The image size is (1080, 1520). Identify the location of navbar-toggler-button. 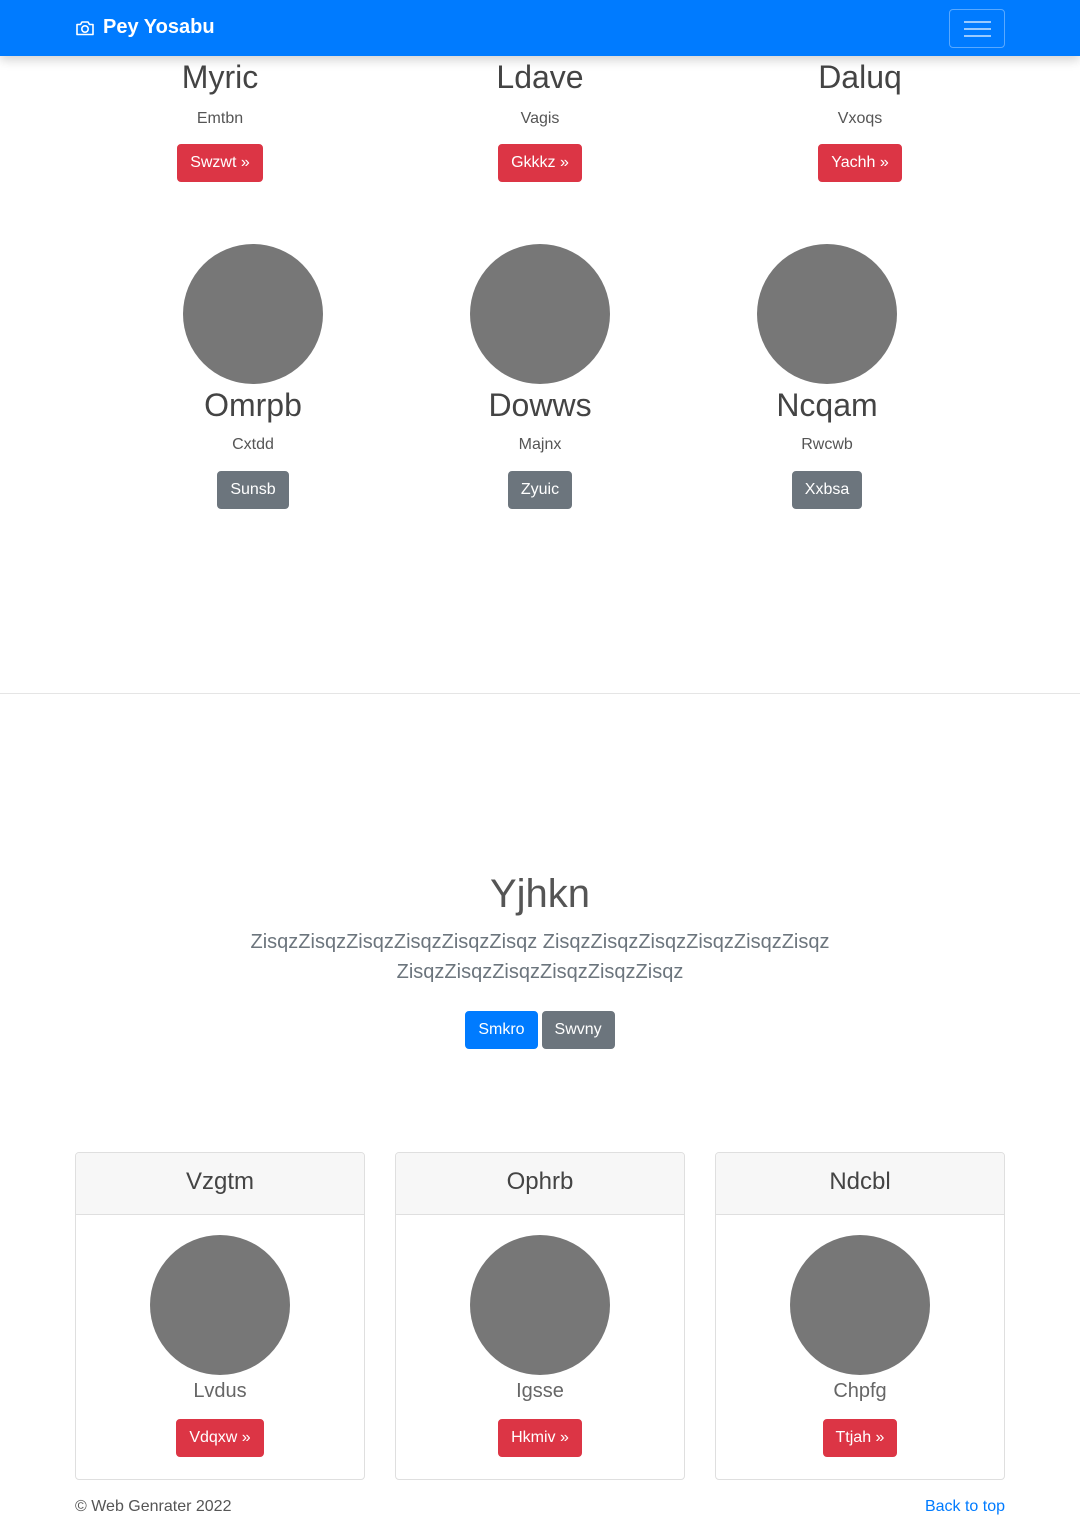
(977, 28).